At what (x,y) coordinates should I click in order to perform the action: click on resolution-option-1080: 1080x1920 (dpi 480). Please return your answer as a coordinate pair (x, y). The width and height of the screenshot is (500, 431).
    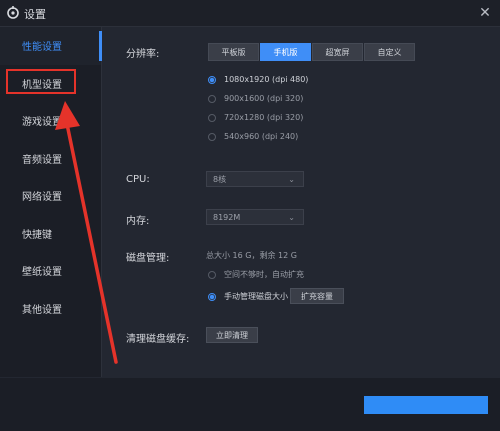
    Looking at the image, I should click on (258, 79).